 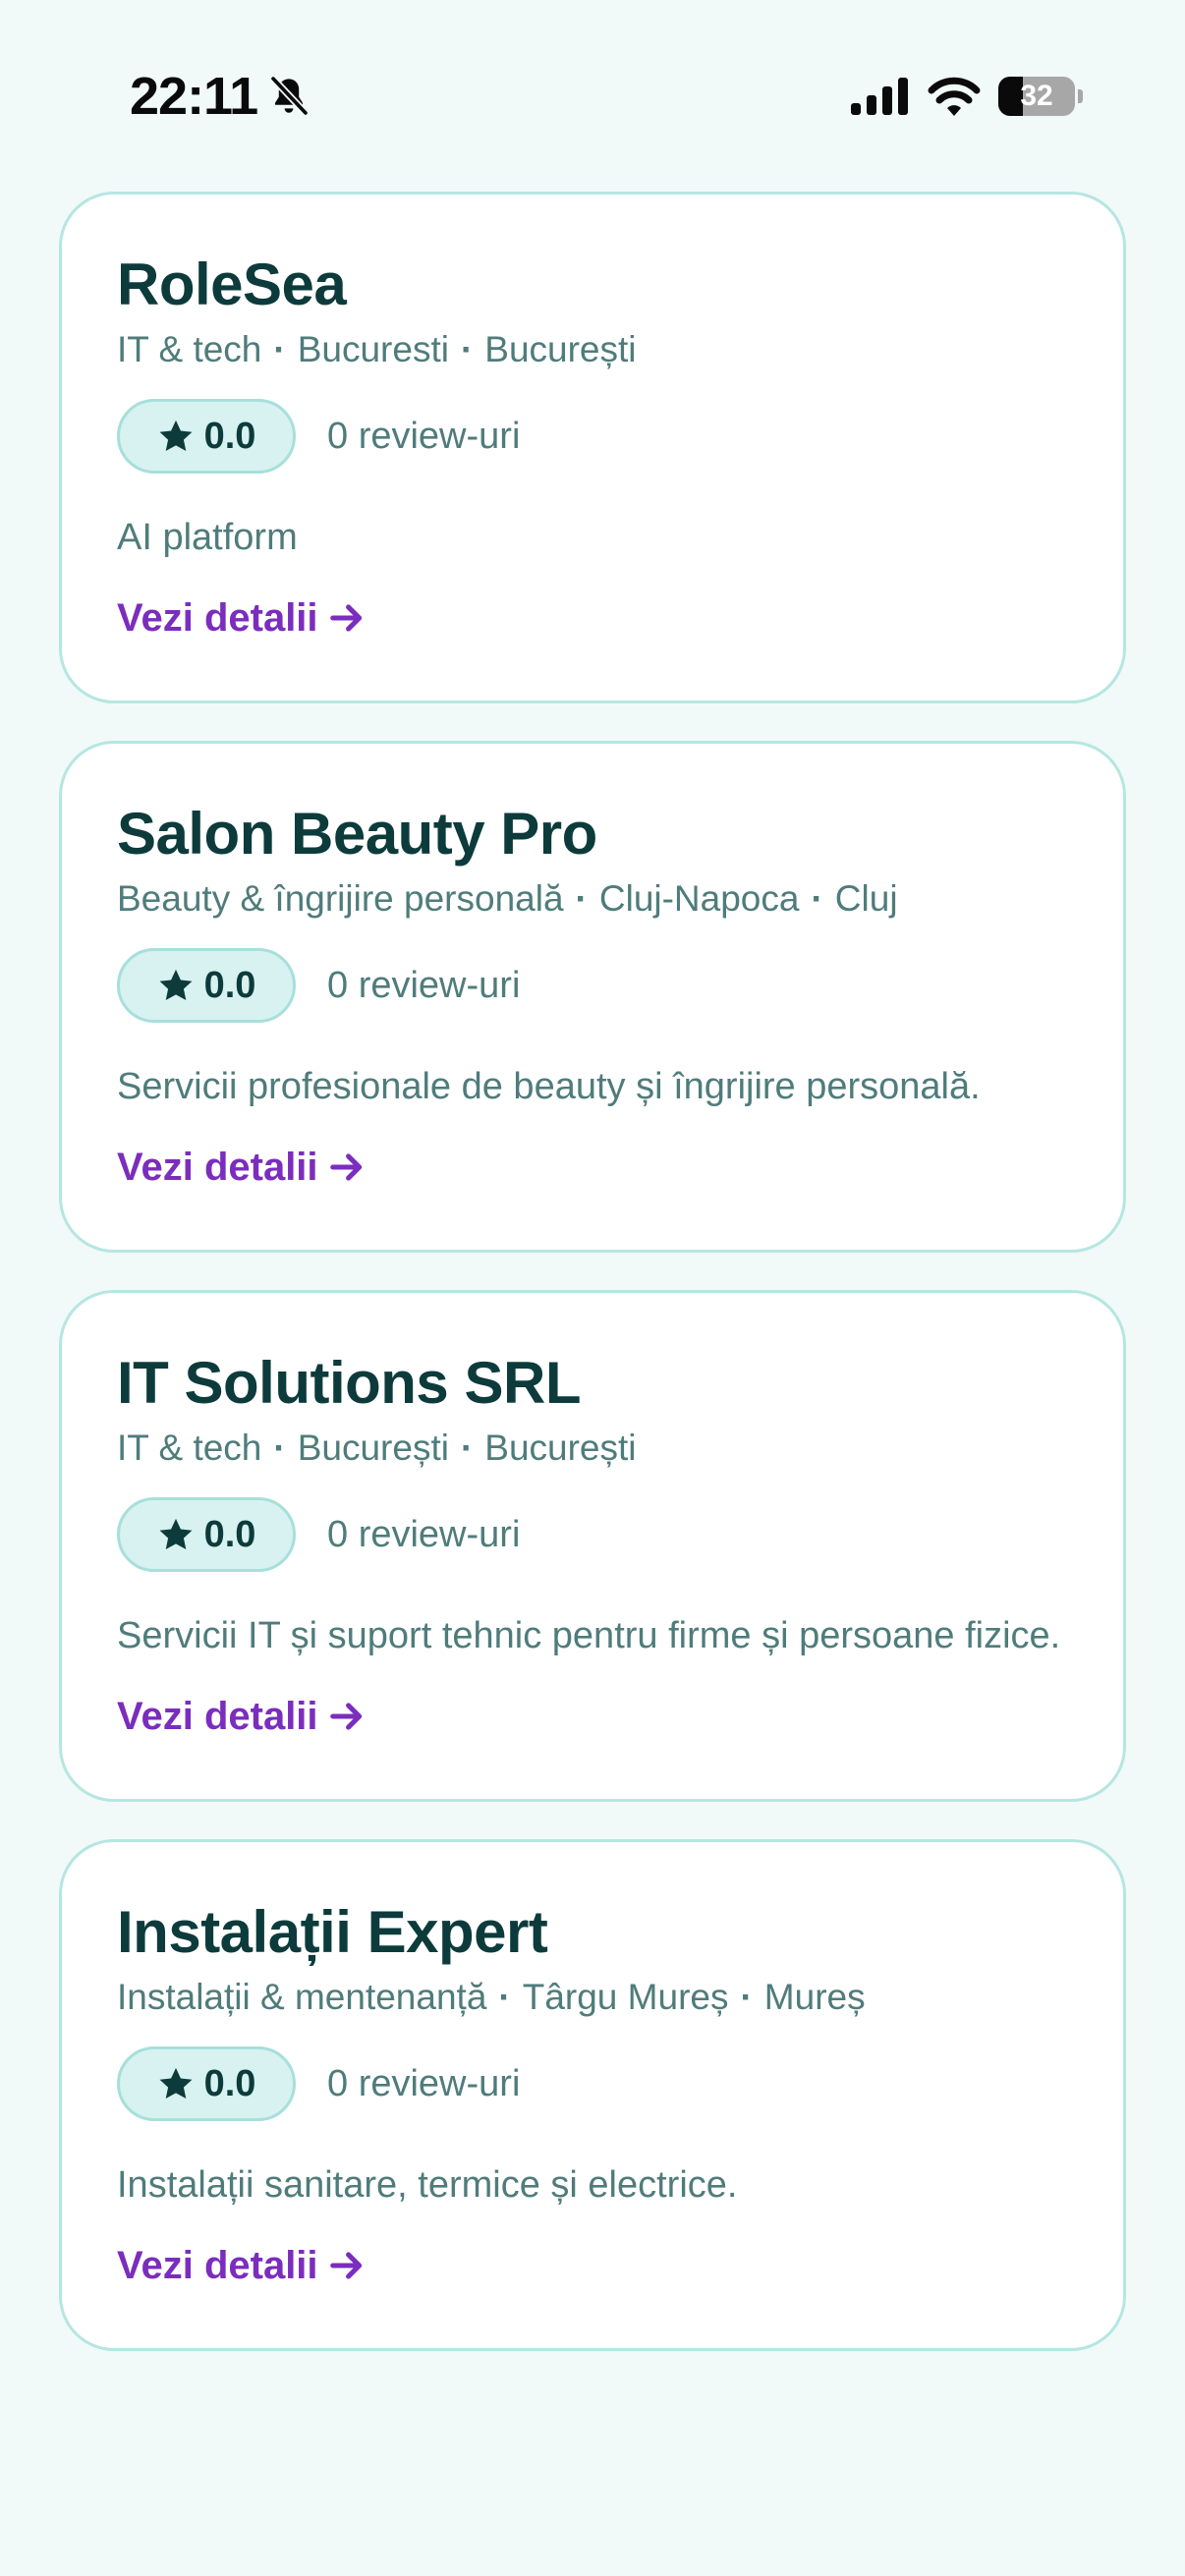 I want to click on battery-level-text: 32, so click(x=1037, y=96).